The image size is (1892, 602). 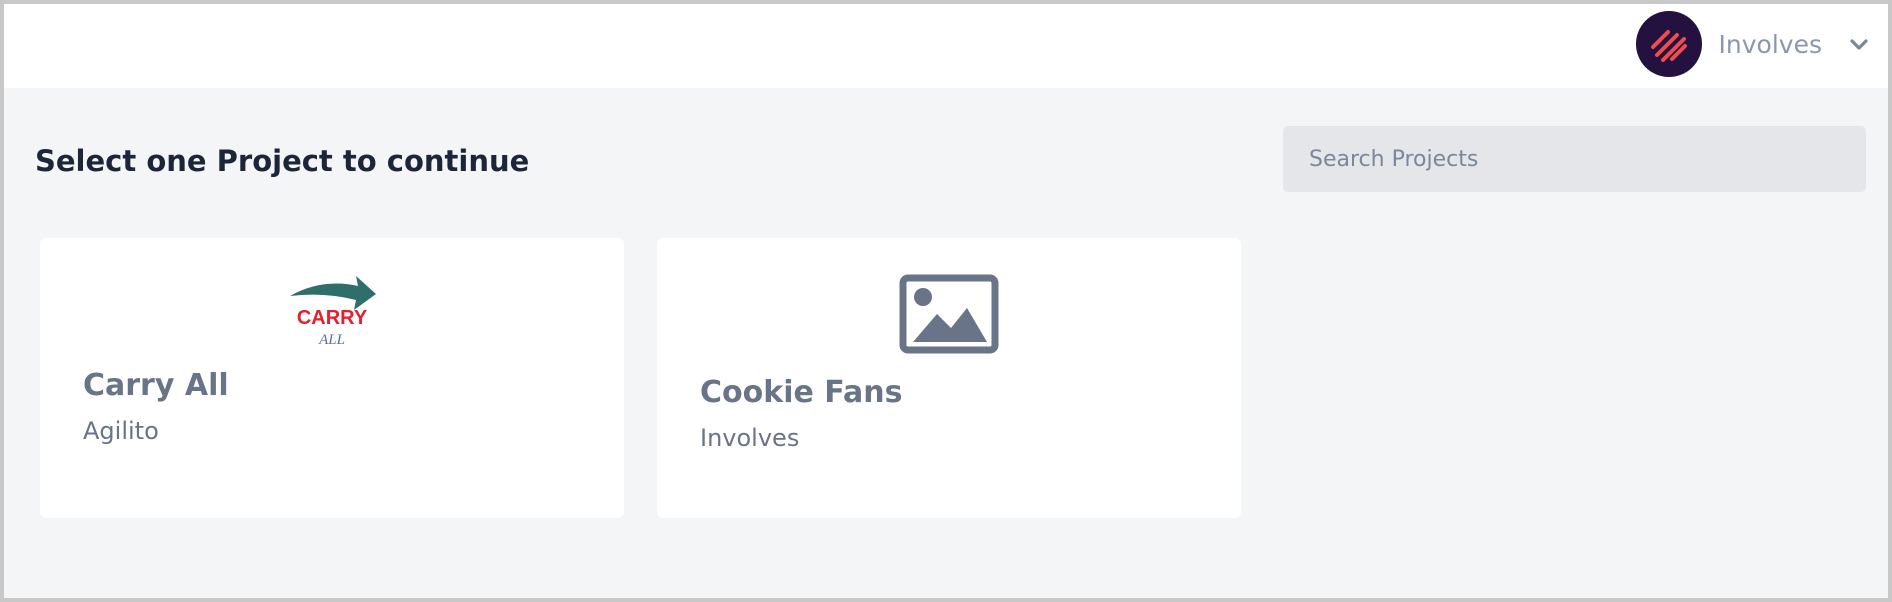 I want to click on search-projects-input, so click(x=1574, y=159).